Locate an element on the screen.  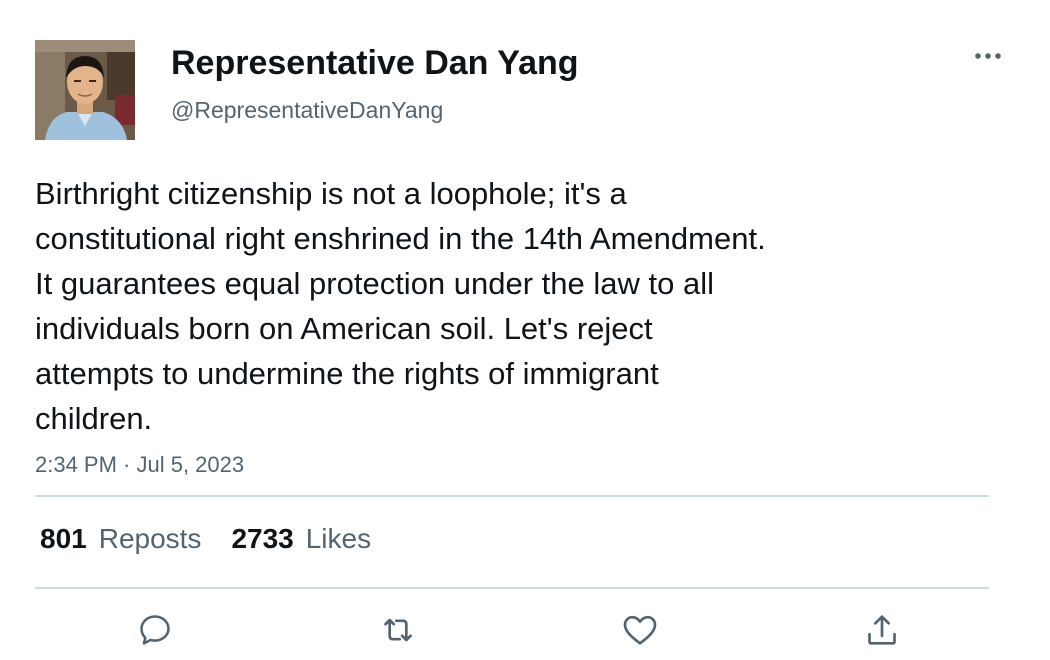
reply-icon is located at coordinates (155, 630).